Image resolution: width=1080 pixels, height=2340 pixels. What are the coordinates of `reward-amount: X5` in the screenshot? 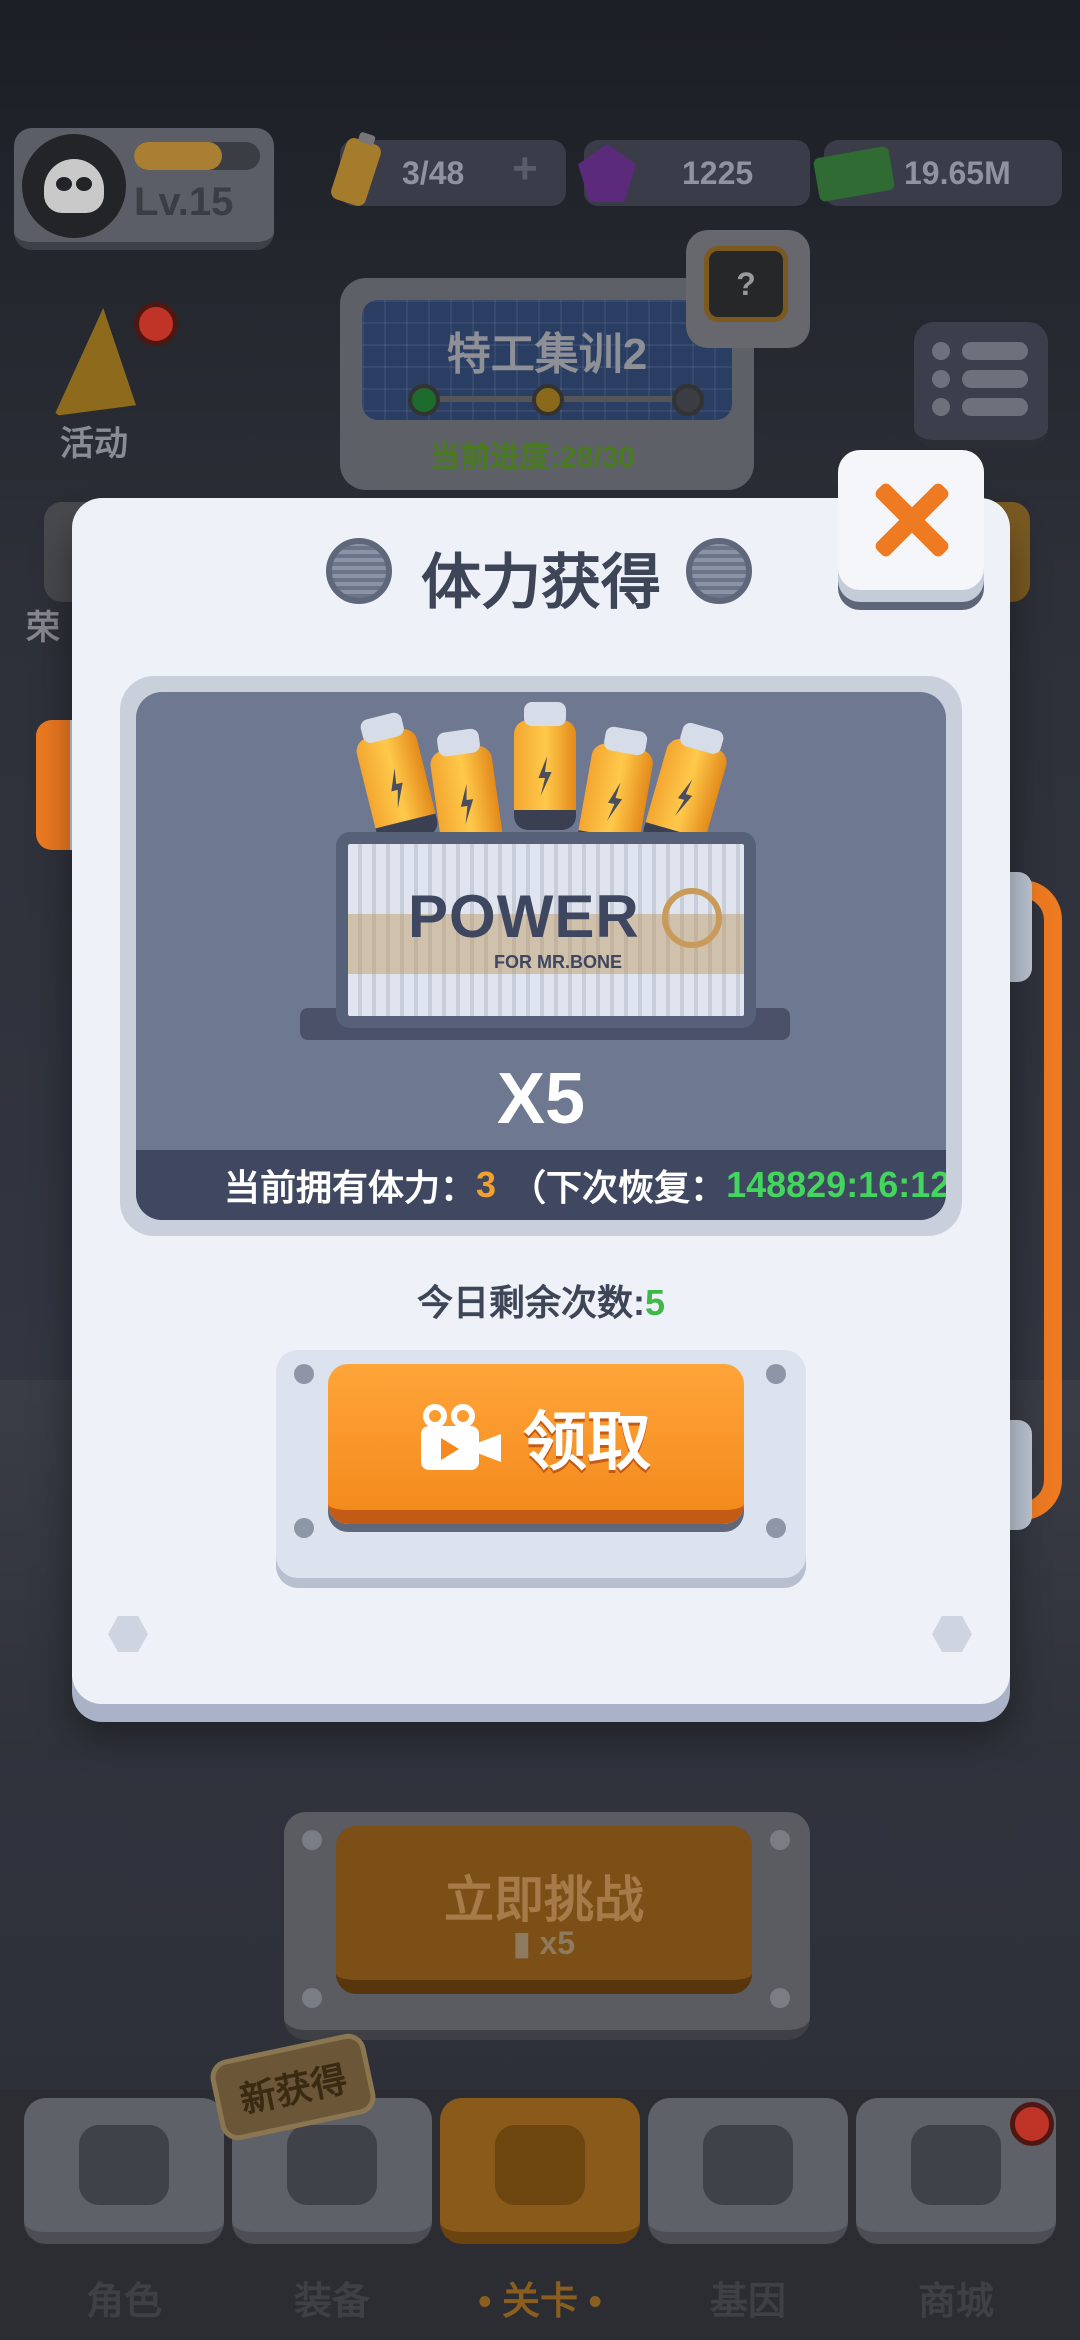 It's located at (541, 1099).